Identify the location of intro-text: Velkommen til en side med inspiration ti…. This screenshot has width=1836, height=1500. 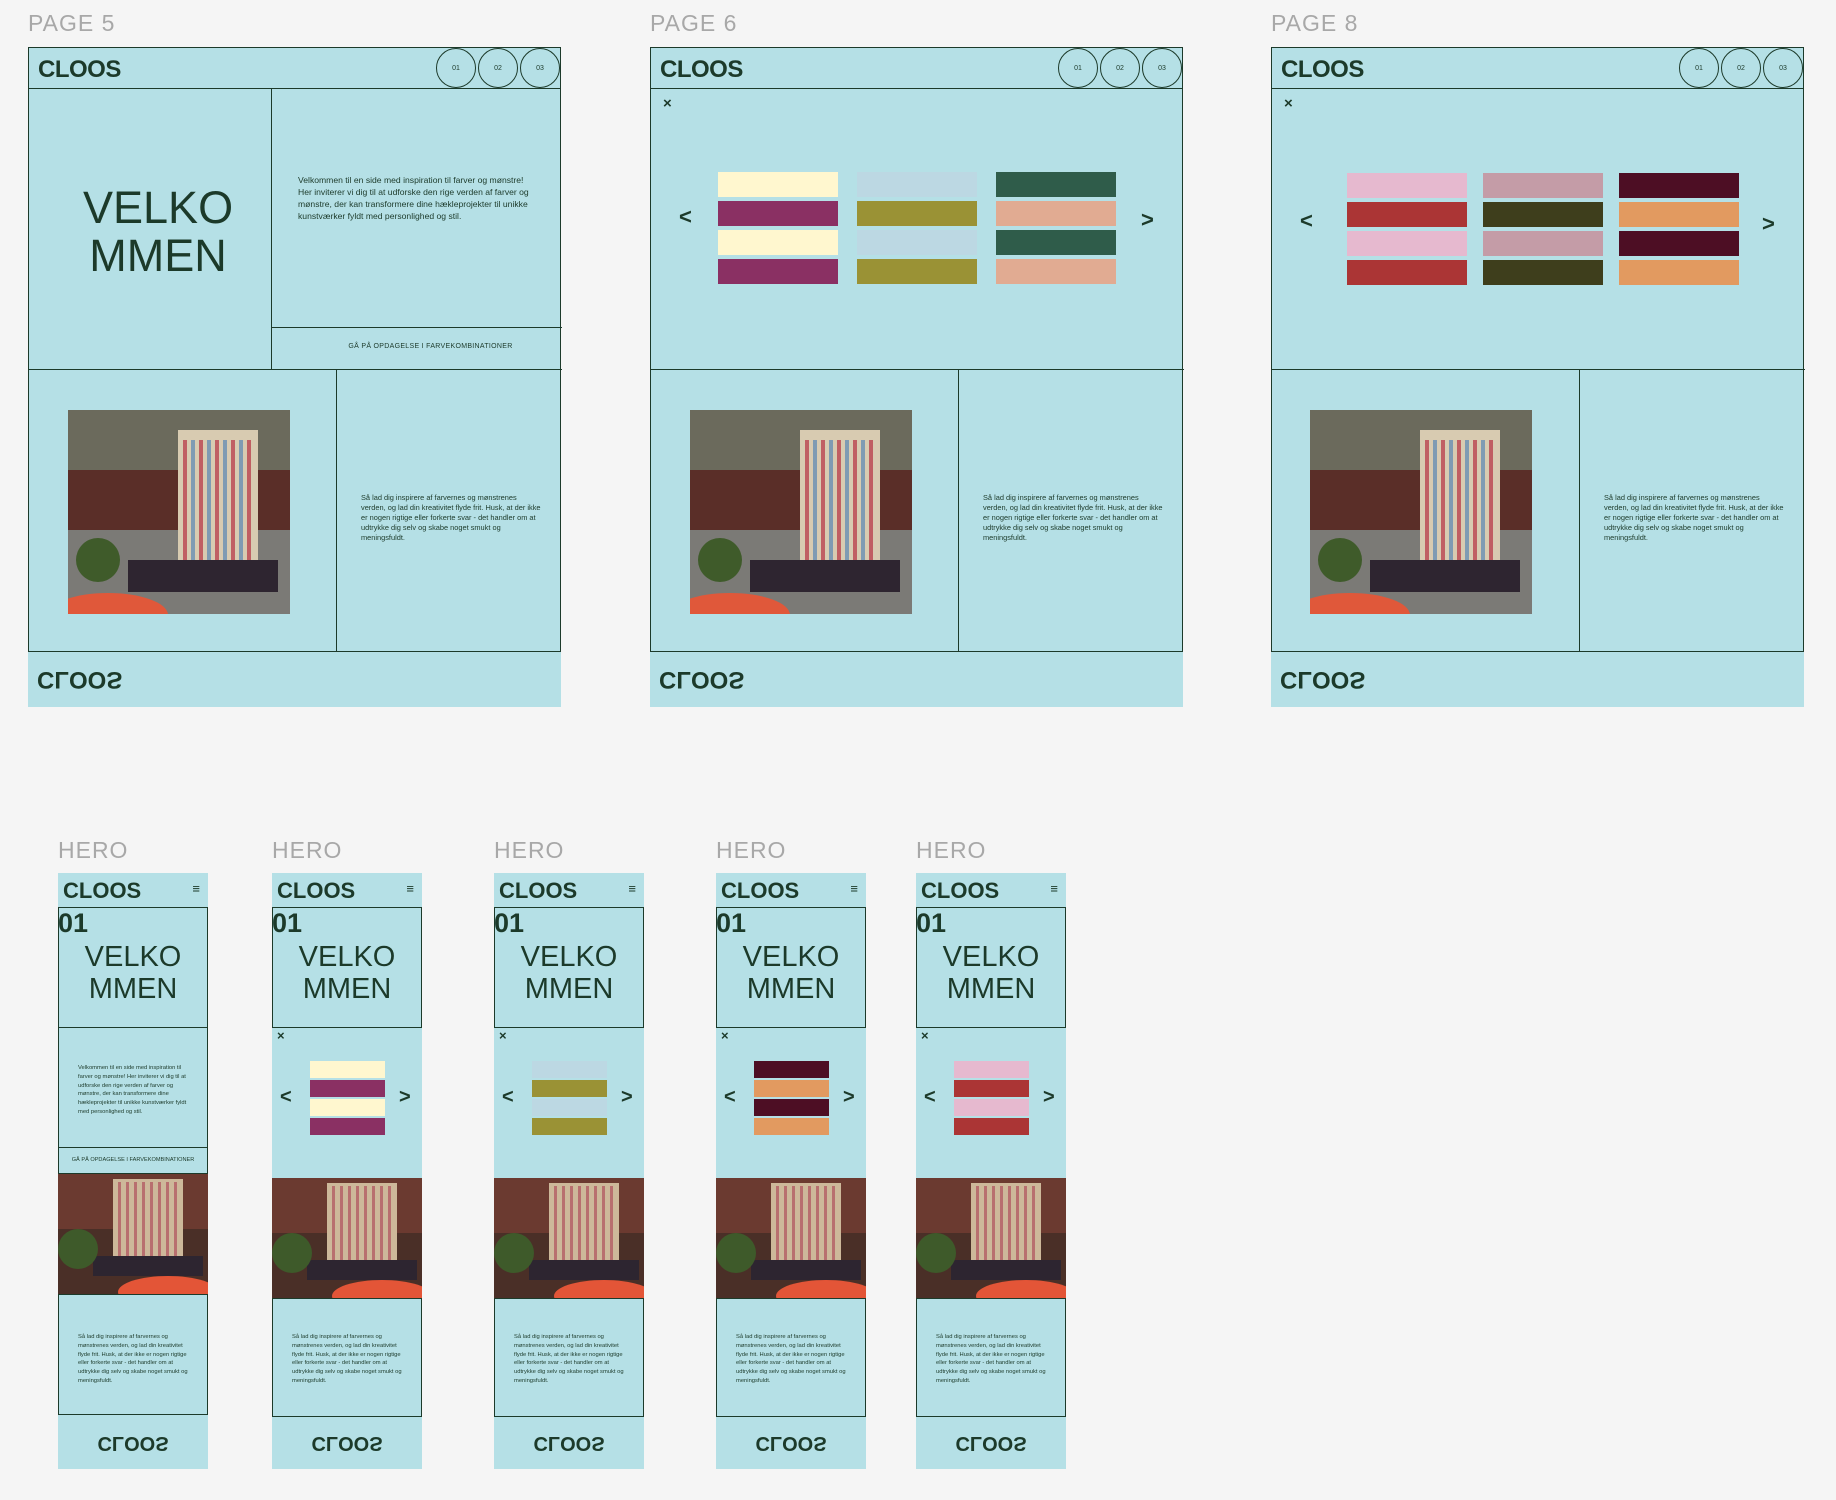
(413, 198).